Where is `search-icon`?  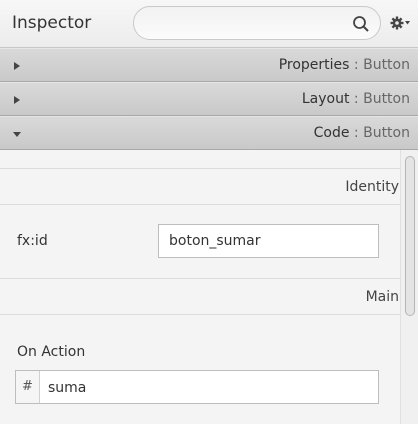 search-icon is located at coordinates (361, 24).